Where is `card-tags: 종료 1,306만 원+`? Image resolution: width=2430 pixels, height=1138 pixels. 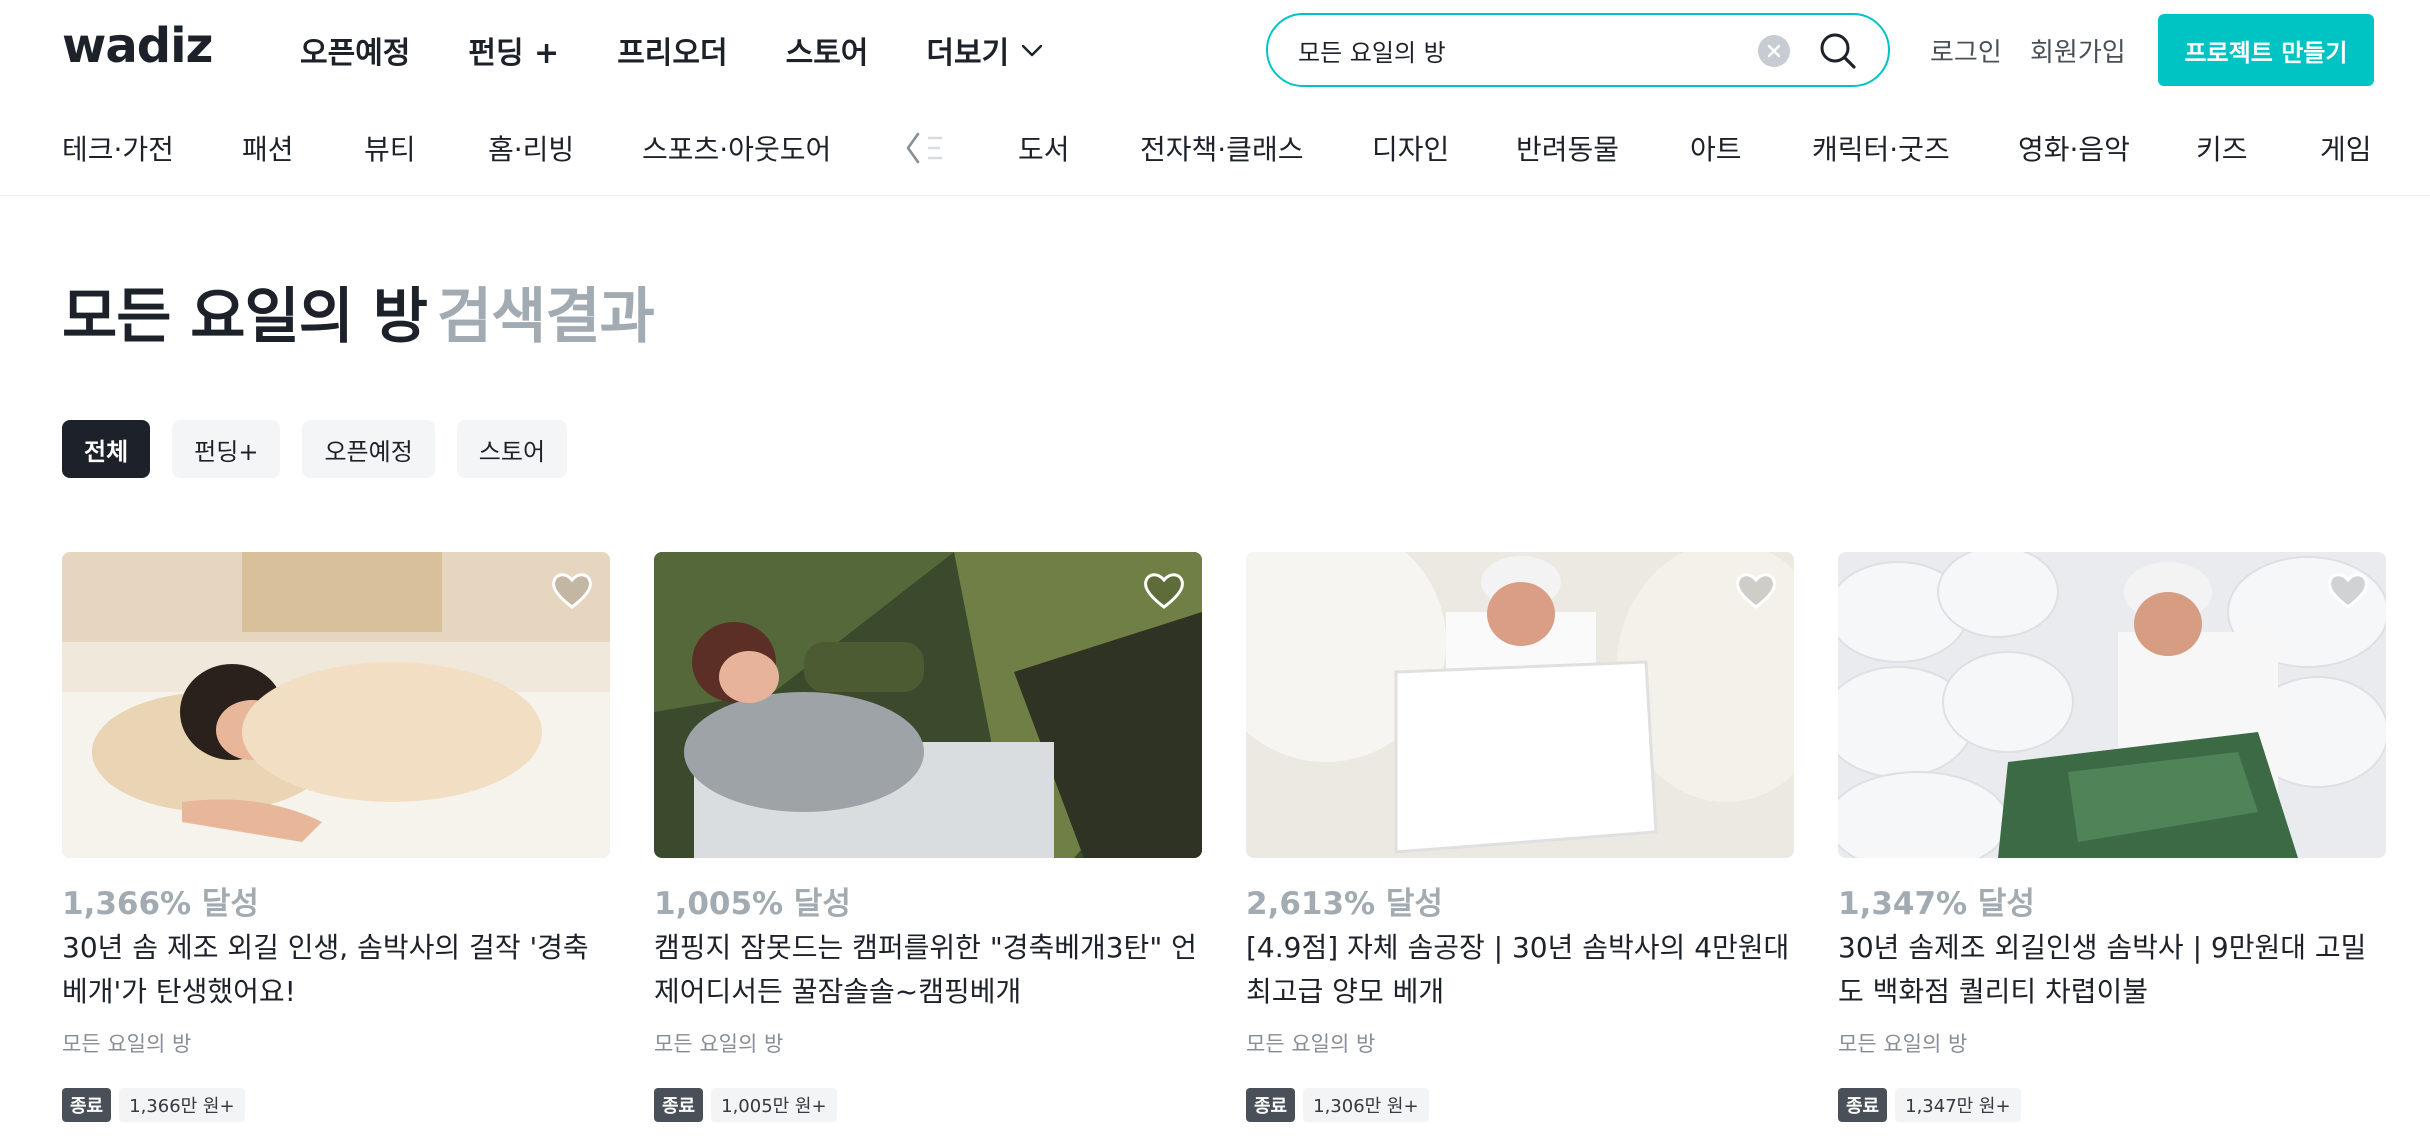 card-tags: 종료 1,306만 원+ is located at coordinates (1337, 1105).